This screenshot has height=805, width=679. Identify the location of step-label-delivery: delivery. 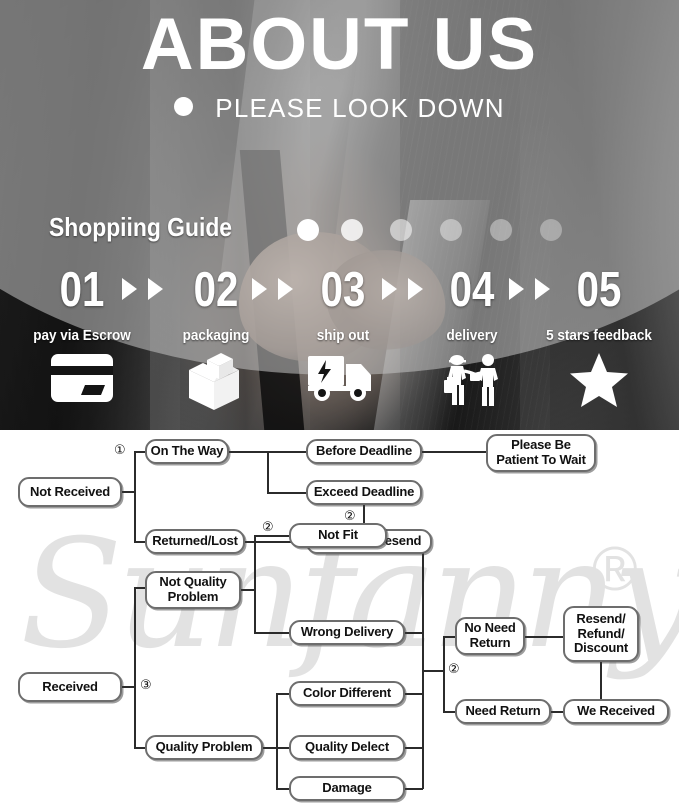
(472, 335).